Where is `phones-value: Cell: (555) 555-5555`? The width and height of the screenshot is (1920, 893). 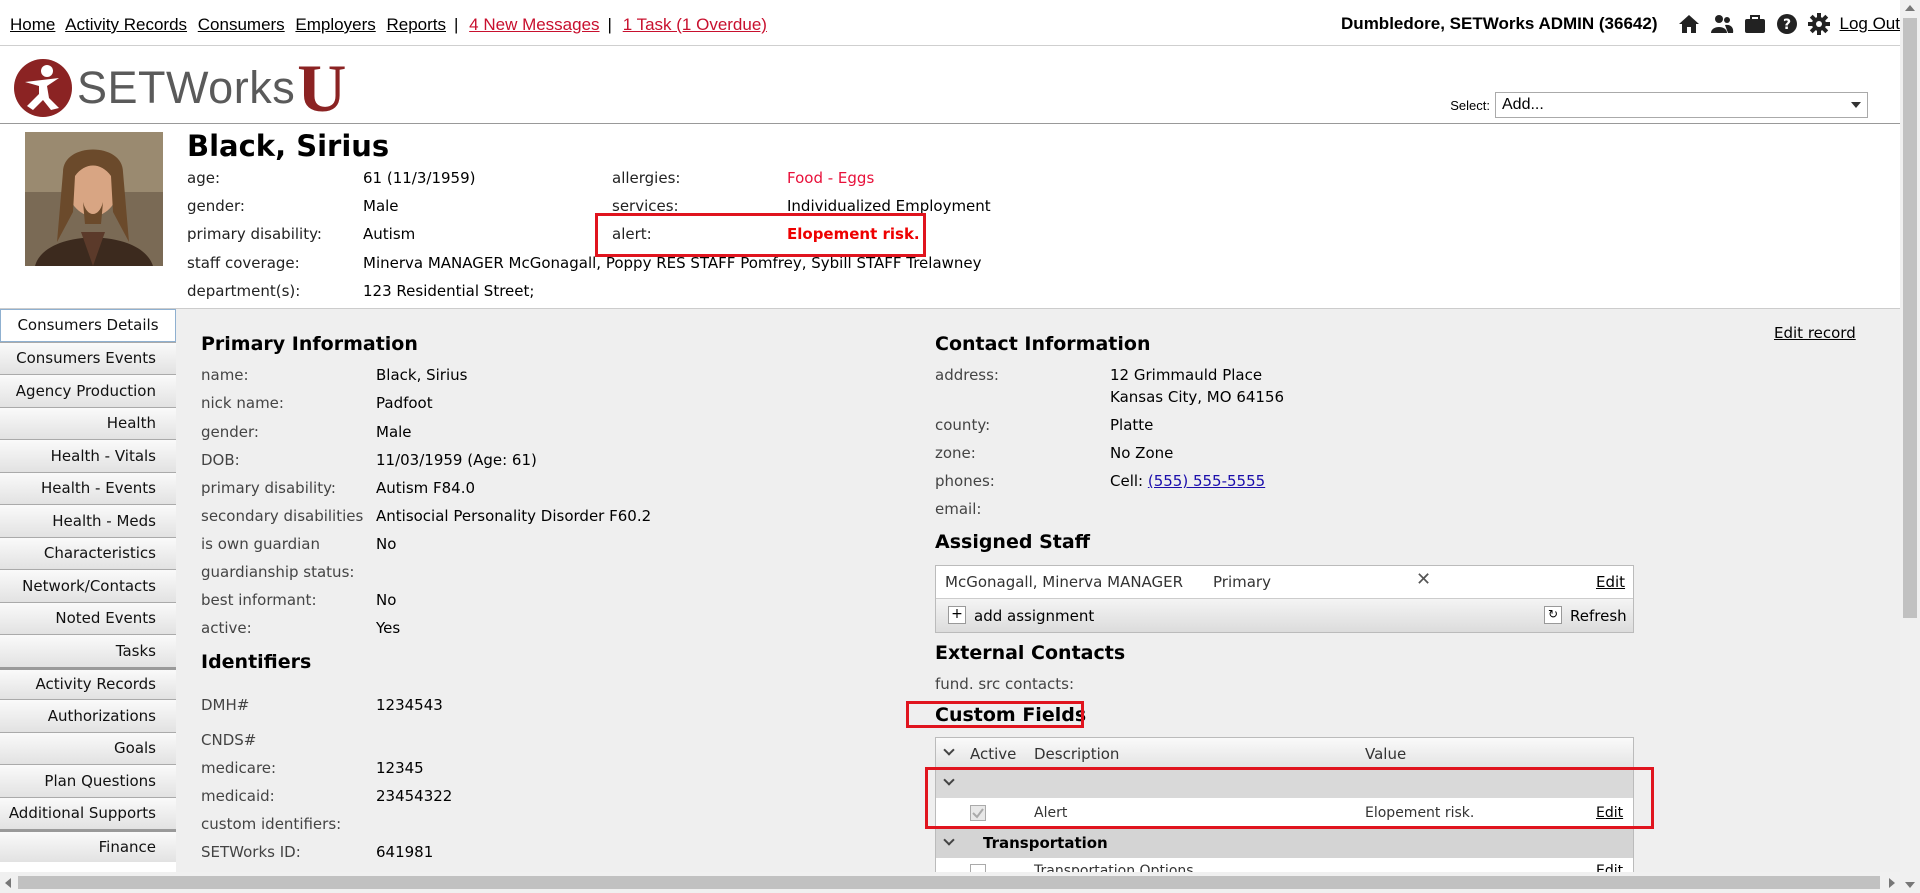 phones-value: Cell: (555) 555-5555 is located at coordinates (1187, 481).